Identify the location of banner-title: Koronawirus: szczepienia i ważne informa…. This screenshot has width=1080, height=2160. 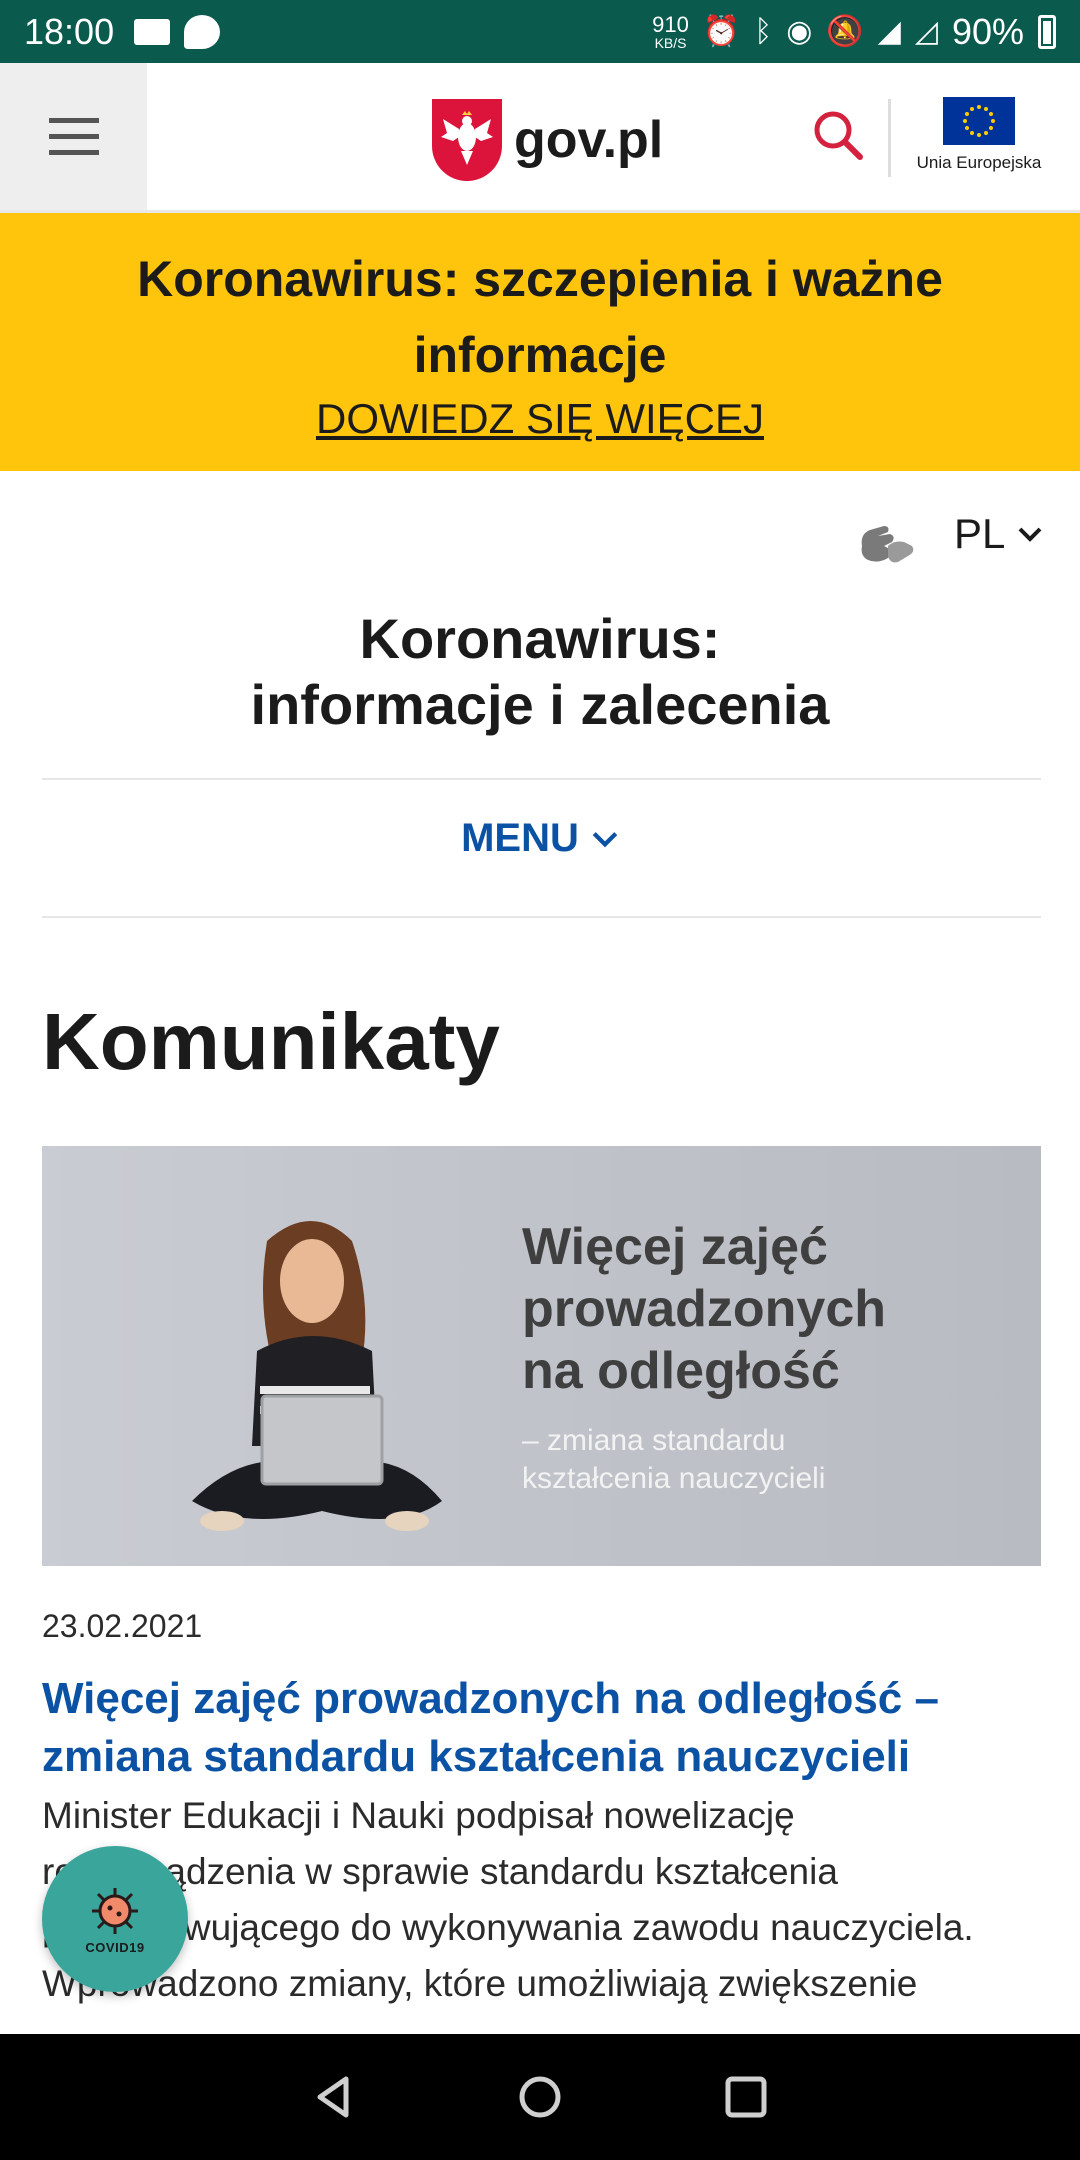
(540, 317).